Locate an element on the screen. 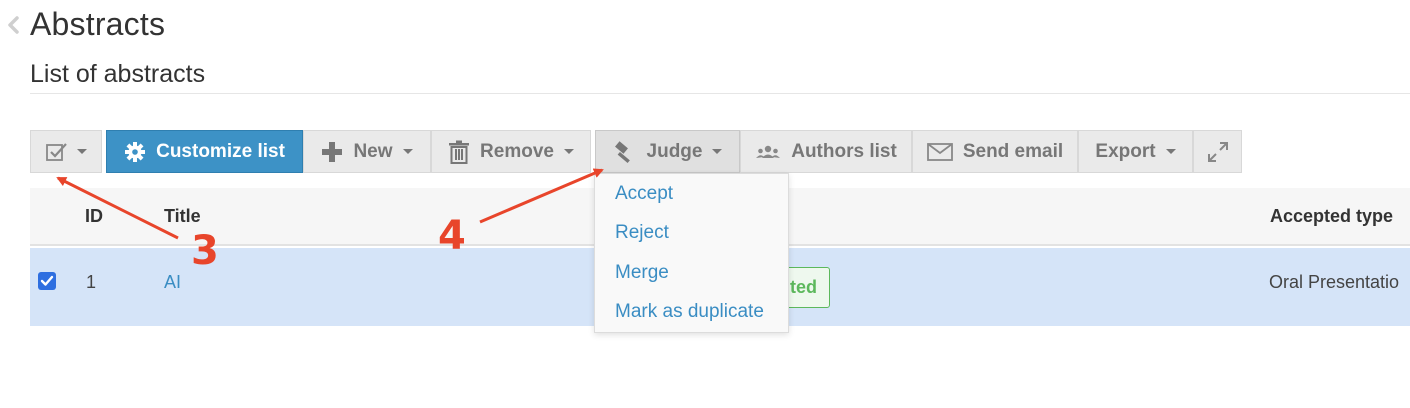 This screenshot has width=1410, height=408. row-checkbox is located at coordinates (47, 281).